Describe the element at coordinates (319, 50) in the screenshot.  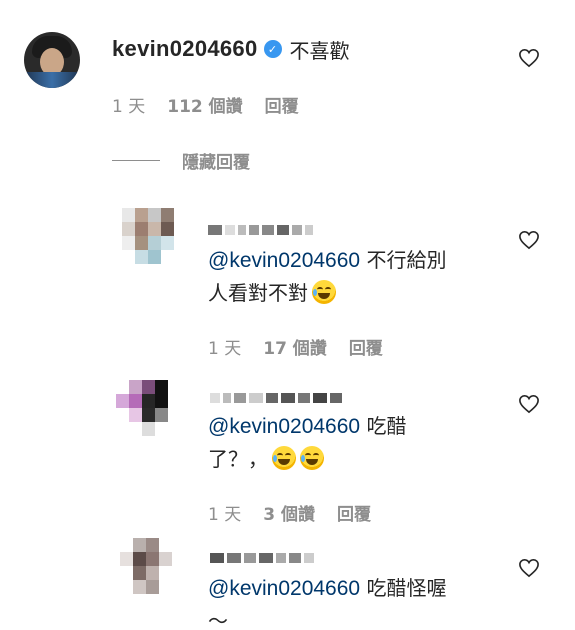
I see `comment-text: 不喜歡` at that location.